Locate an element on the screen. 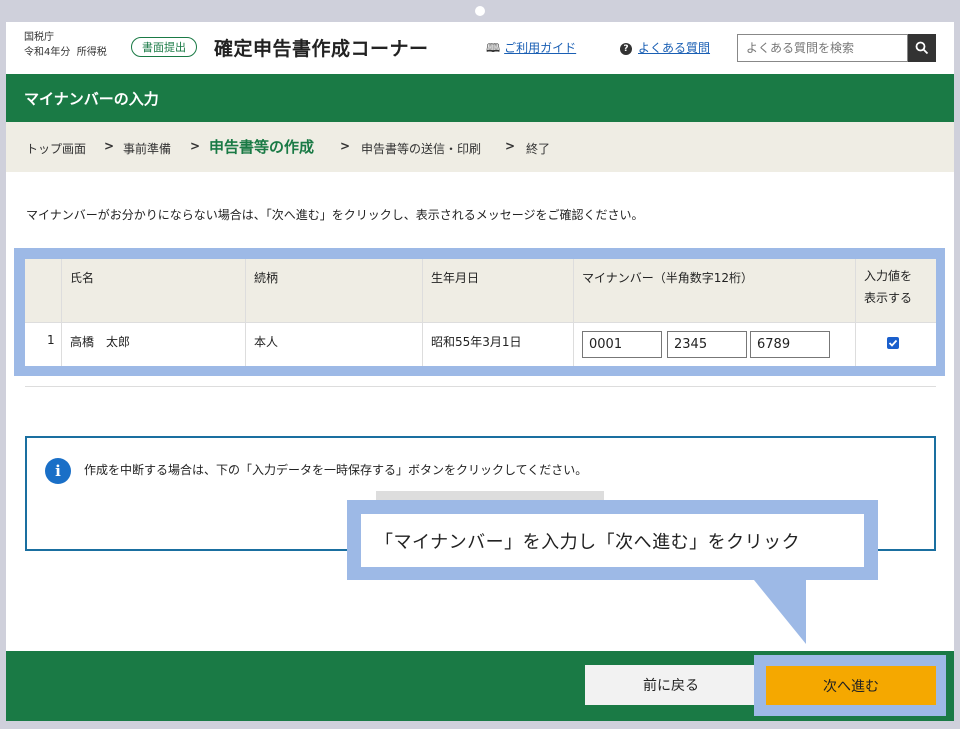 The image size is (960, 729). info-icon: i is located at coordinates (58, 471).